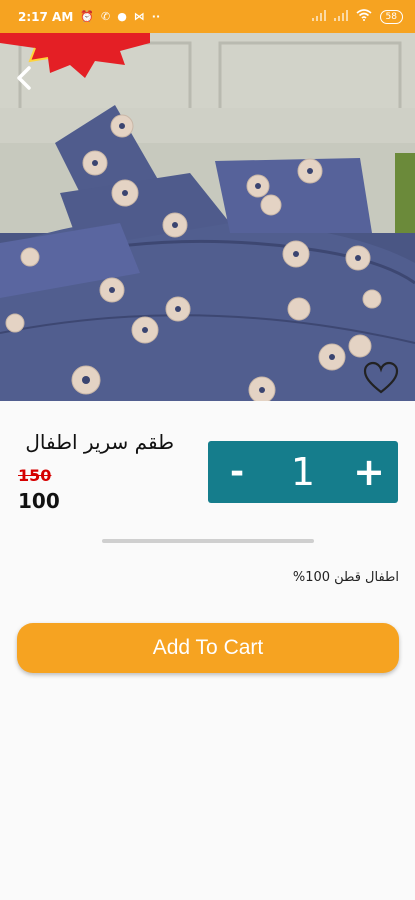 The width and height of the screenshot is (415, 900). Describe the element at coordinates (237, 472) in the screenshot. I see `decrease-quantity-button: -` at that location.